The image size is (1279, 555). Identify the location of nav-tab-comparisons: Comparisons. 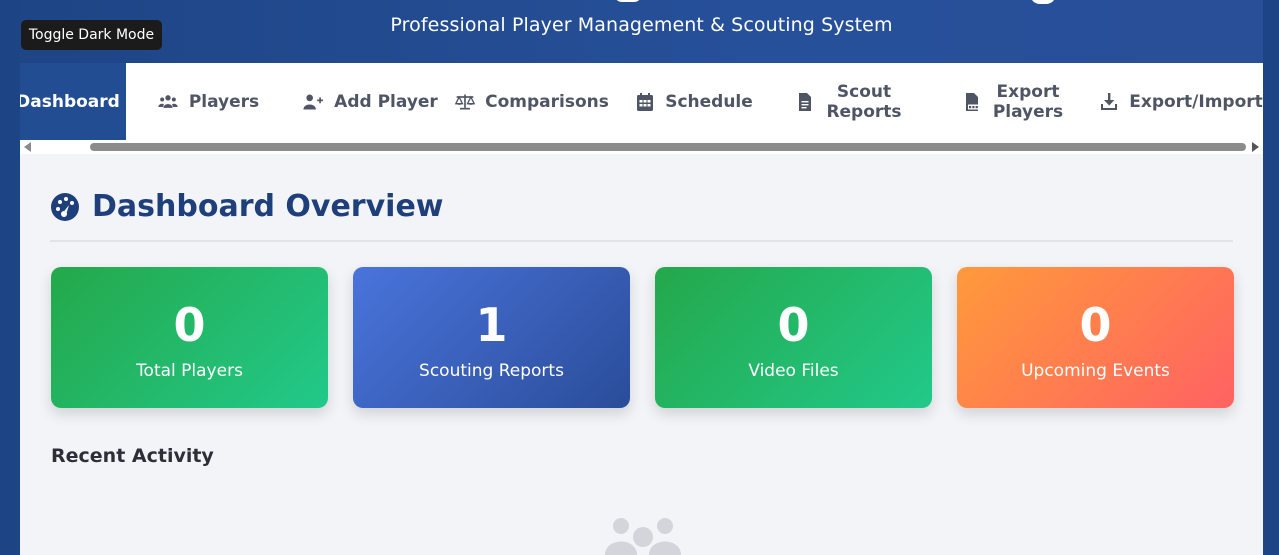
(532, 101).